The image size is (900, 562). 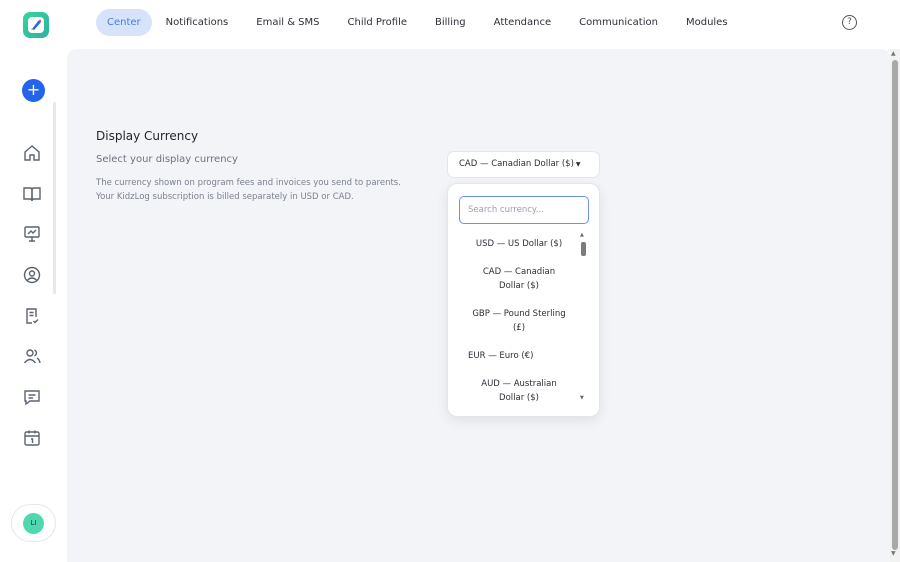 What do you see at coordinates (197, 22) in the screenshot?
I see `tab-notifications: Notifications` at bounding box center [197, 22].